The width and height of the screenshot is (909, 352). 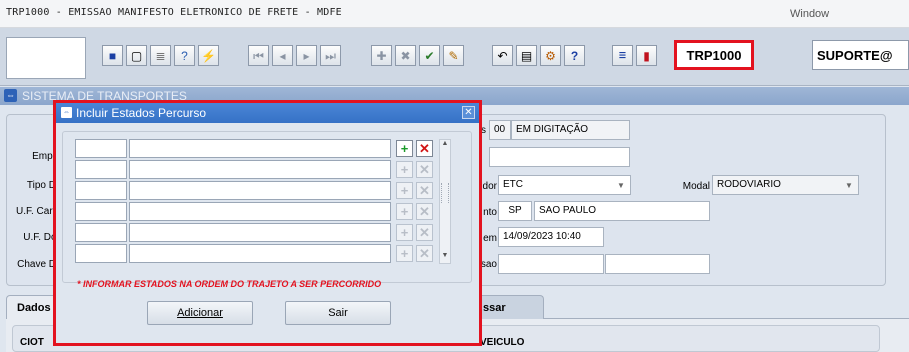 What do you see at coordinates (160, 55) in the screenshot?
I see `print-icon: ≣` at bounding box center [160, 55].